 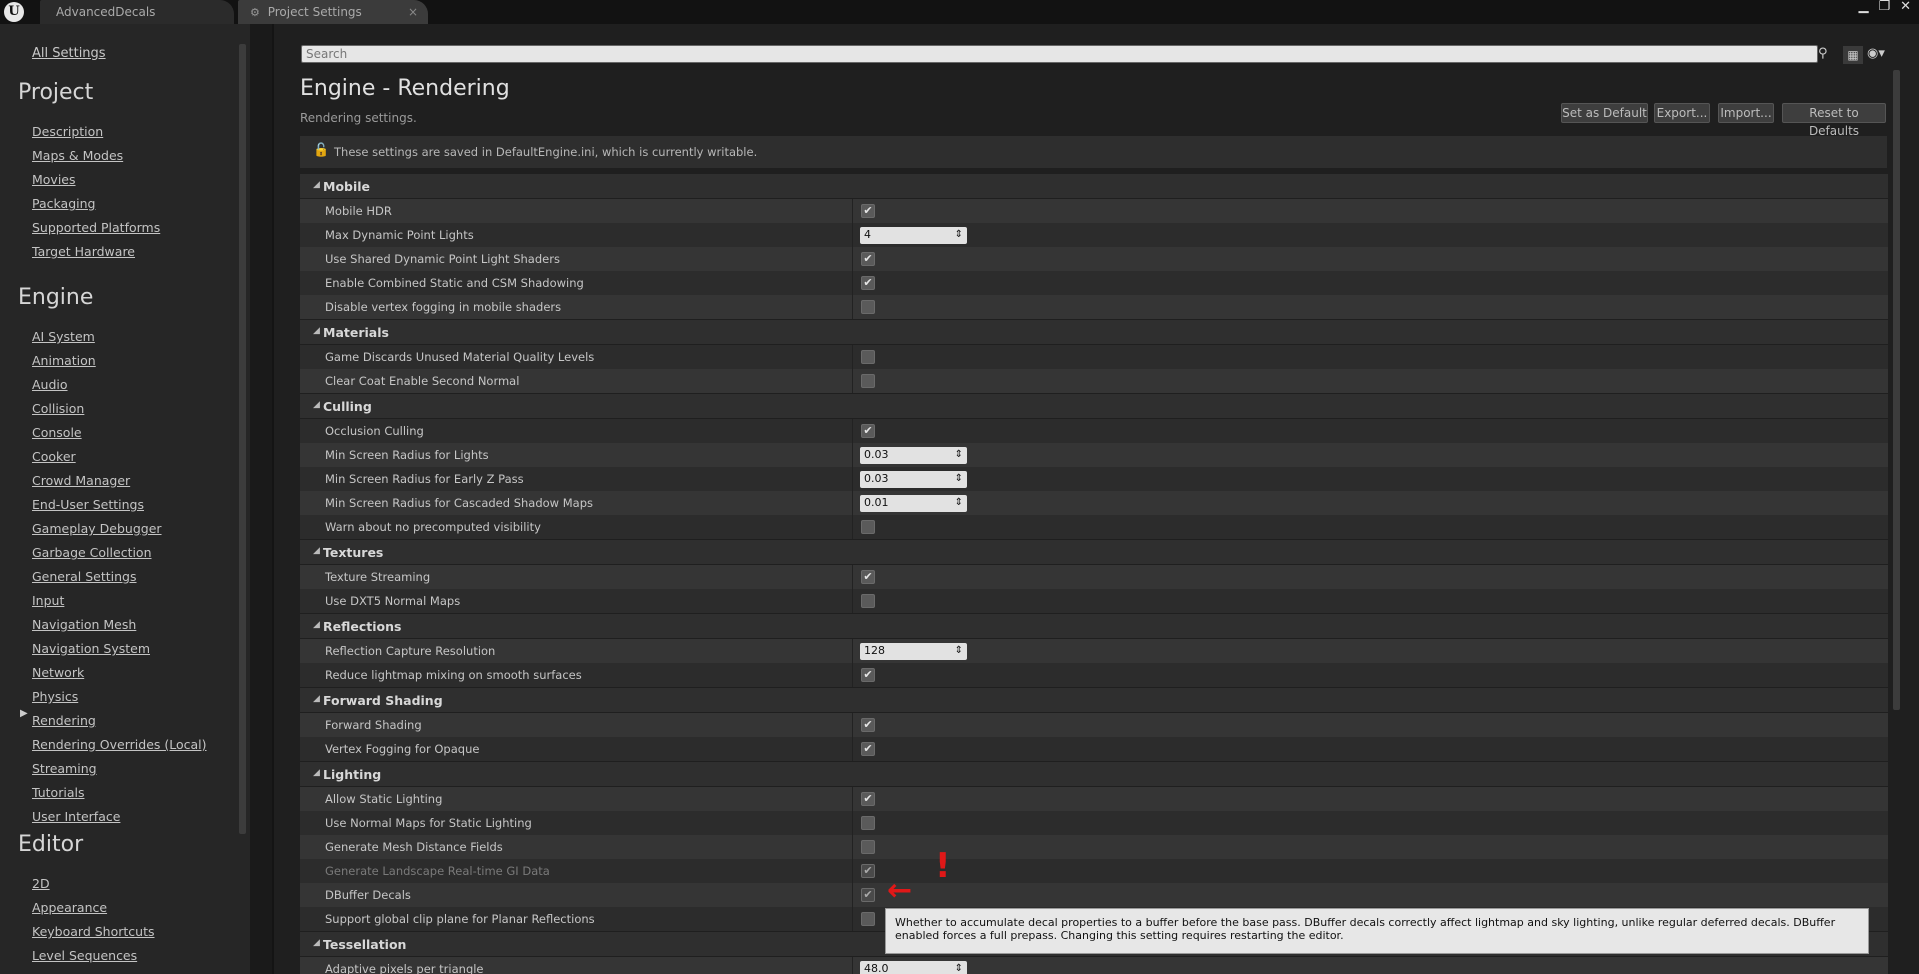 I want to click on sidebar-item-cooker: Cooker, so click(x=54, y=456).